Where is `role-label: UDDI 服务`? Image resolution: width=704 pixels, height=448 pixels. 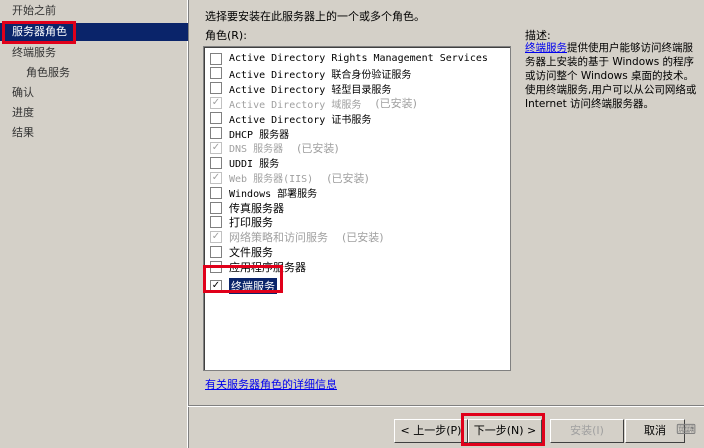 role-label: UDDI 服务 is located at coordinates (254, 165).